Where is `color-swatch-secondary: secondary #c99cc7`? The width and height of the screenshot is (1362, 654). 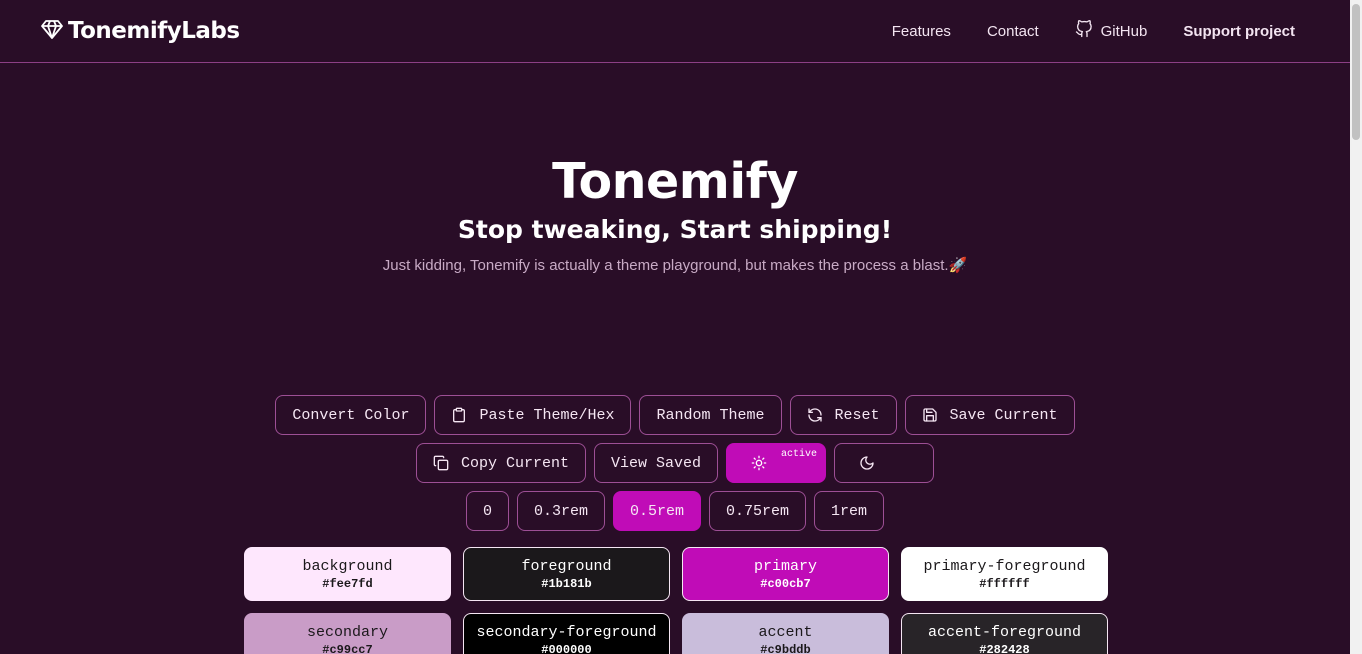 color-swatch-secondary: secondary #c99cc7 is located at coordinates (347, 633).